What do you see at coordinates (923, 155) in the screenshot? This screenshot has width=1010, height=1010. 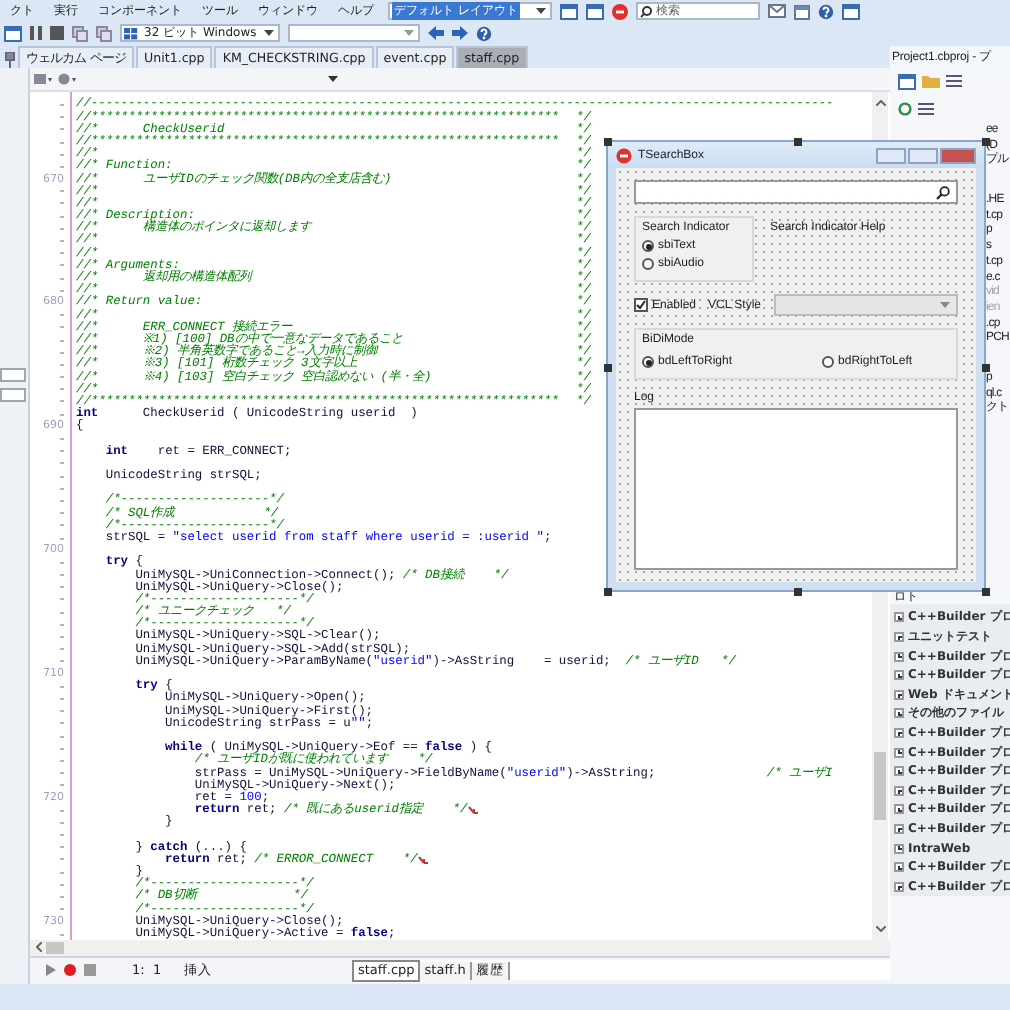 I see `maximize-button` at bounding box center [923, 155].